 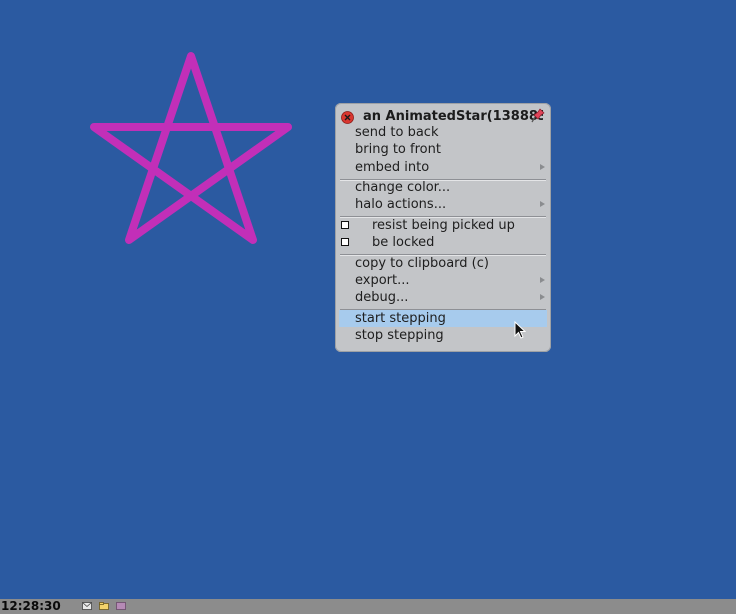 What do you see at coordinates (538, 116) in the screenshot?
I see `pin-icon` at bounding box center [538, 116].